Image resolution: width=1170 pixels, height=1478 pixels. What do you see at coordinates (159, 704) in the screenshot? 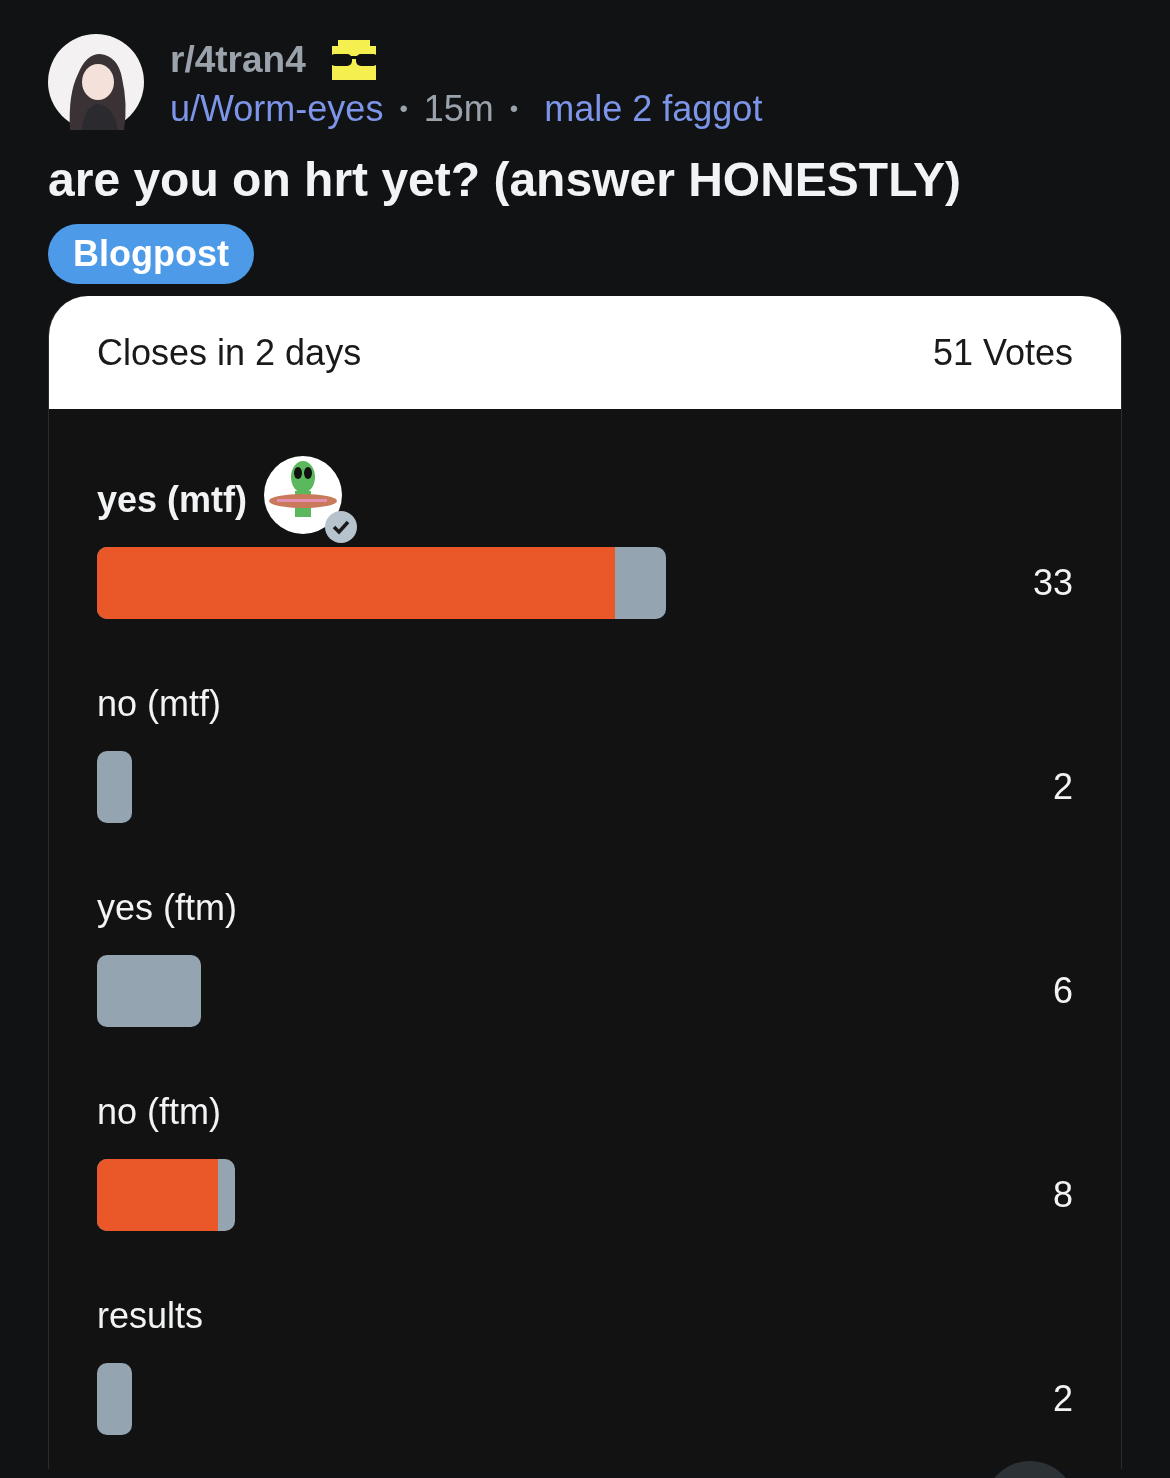
I see `option-label: no (mtf)` at bounding box center [159, 704].